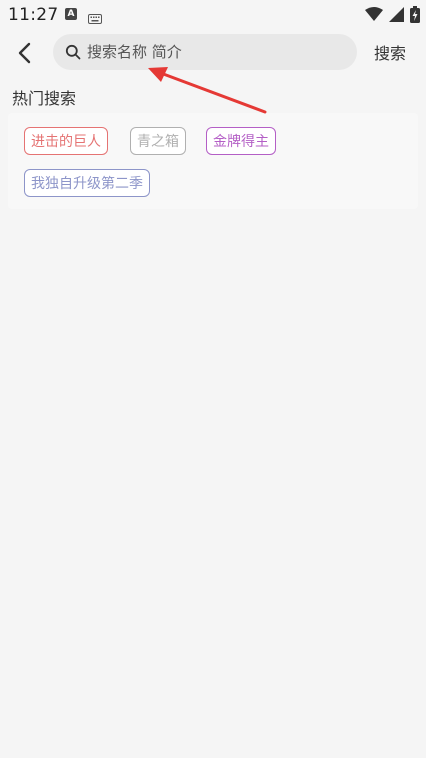 The height and width of the screenshot is (758, 426). I want to click on hot-tag-label: 青之箱, so click(158, 142).